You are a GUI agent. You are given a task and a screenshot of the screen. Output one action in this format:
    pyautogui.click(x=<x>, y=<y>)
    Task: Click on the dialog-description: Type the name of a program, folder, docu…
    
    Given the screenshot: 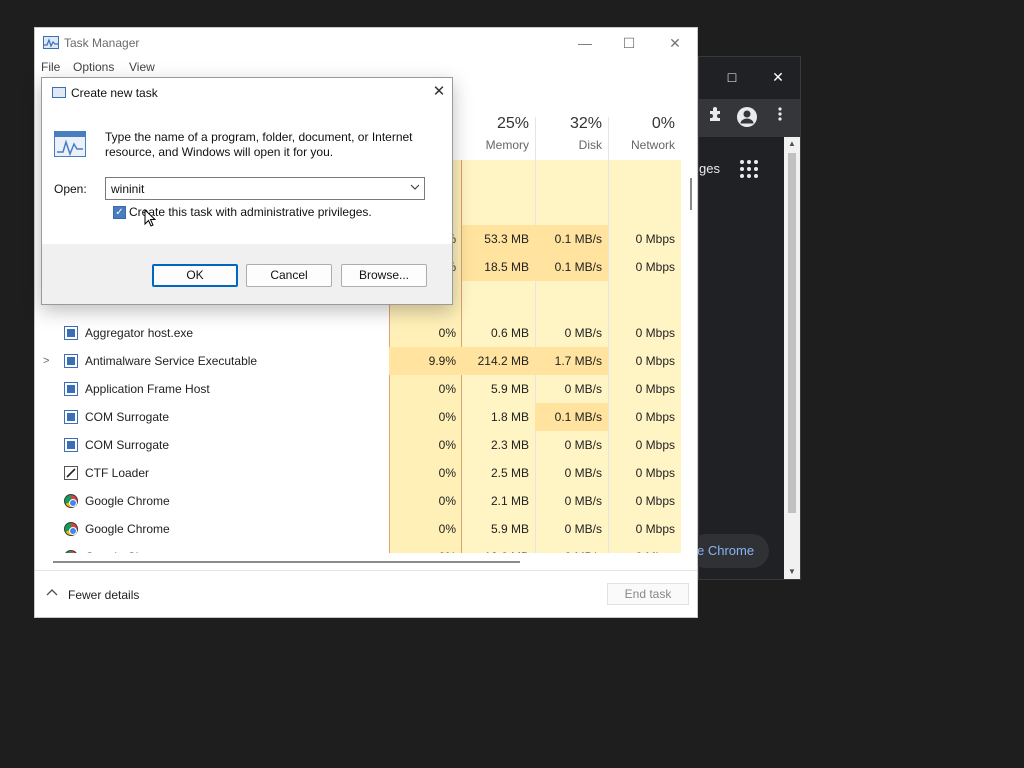 What is the action you would take?
    pyautogui.click(x=259, y=144)
    